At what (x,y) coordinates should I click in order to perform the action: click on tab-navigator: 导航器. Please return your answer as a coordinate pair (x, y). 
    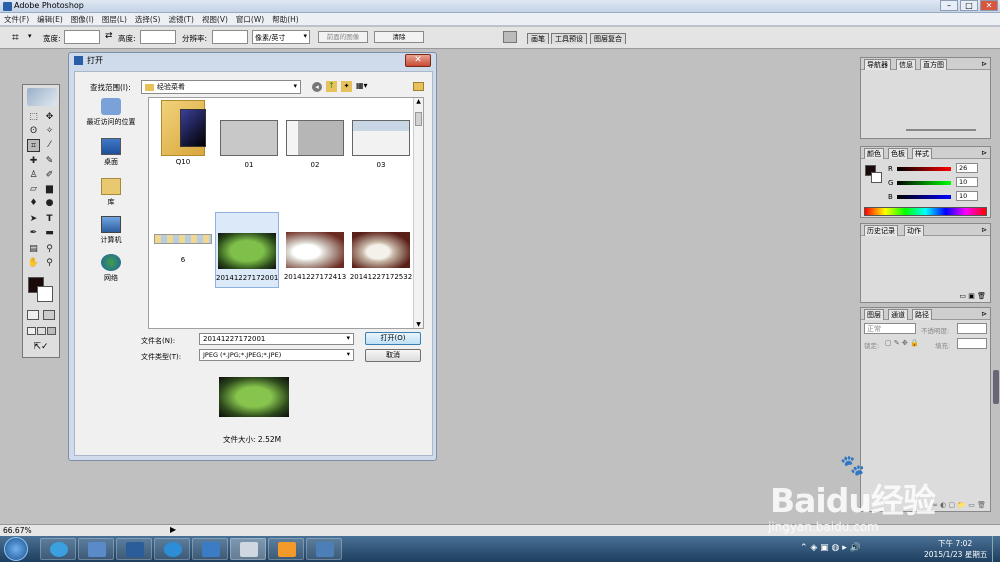
    Looking at the image, I should click on (877, 64).